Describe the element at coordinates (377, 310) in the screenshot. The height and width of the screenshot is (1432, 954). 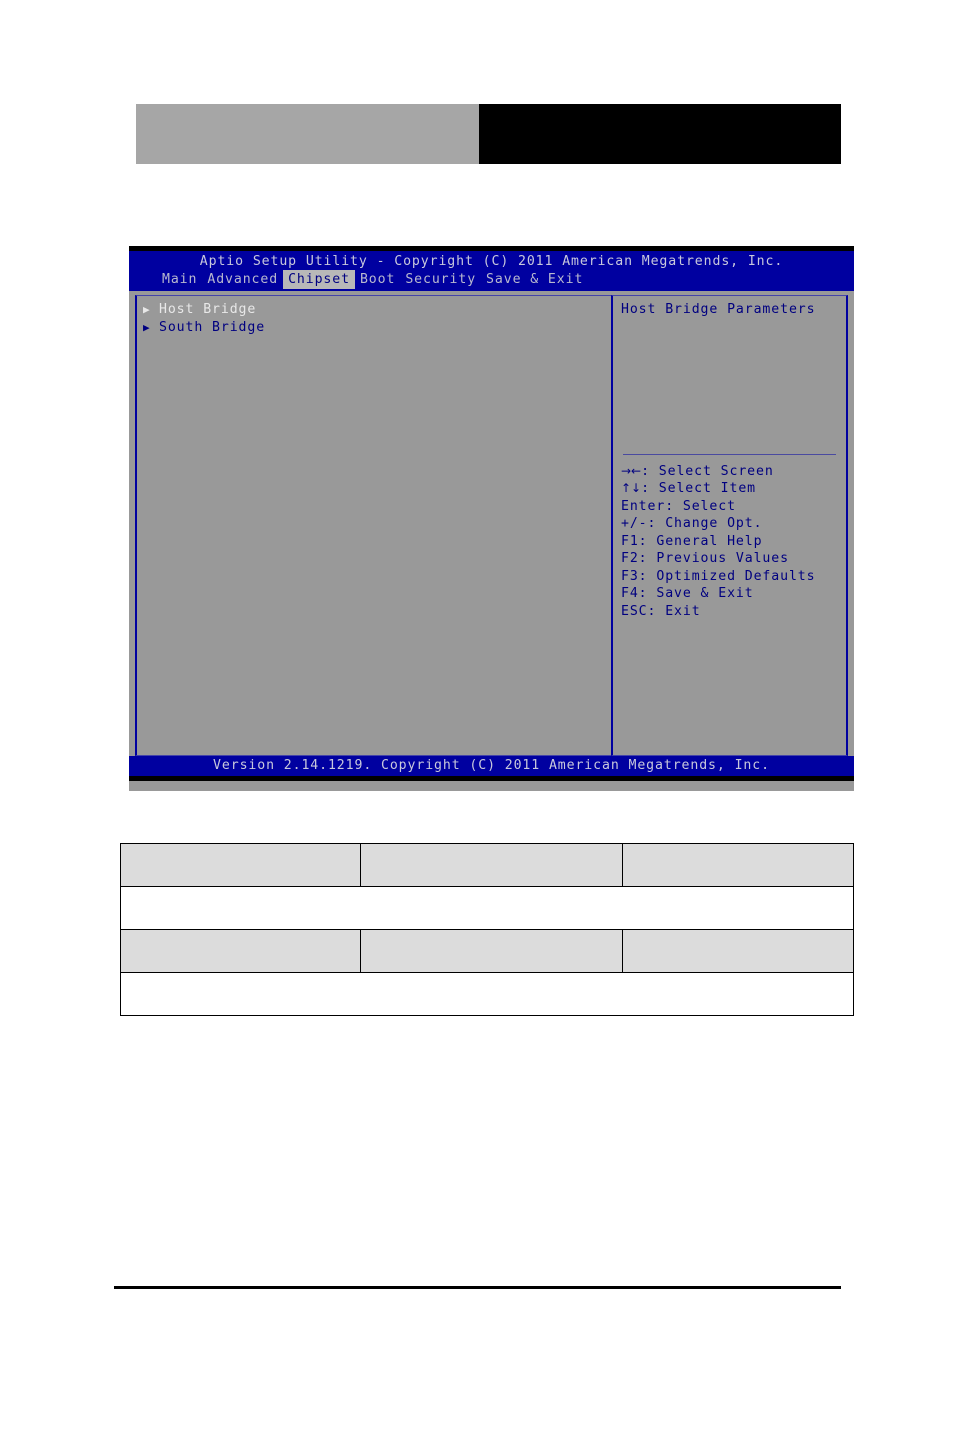
I see `menu-item-host-bridge: ▶ Host Bridge` at that location.